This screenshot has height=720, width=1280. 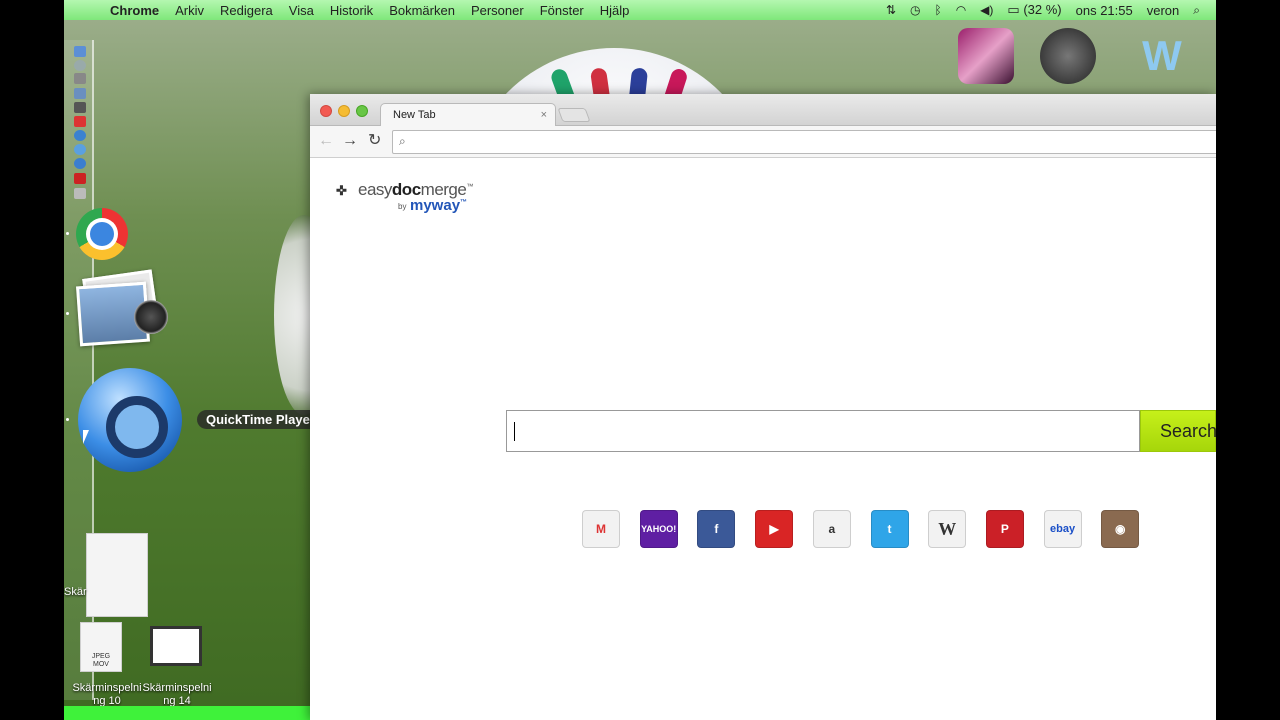 What do you see at coordinates (658, 529) in the screenshot?
I see `shortcut-yahoo-icon: YAHOO!` at bounding box center [658, 529].